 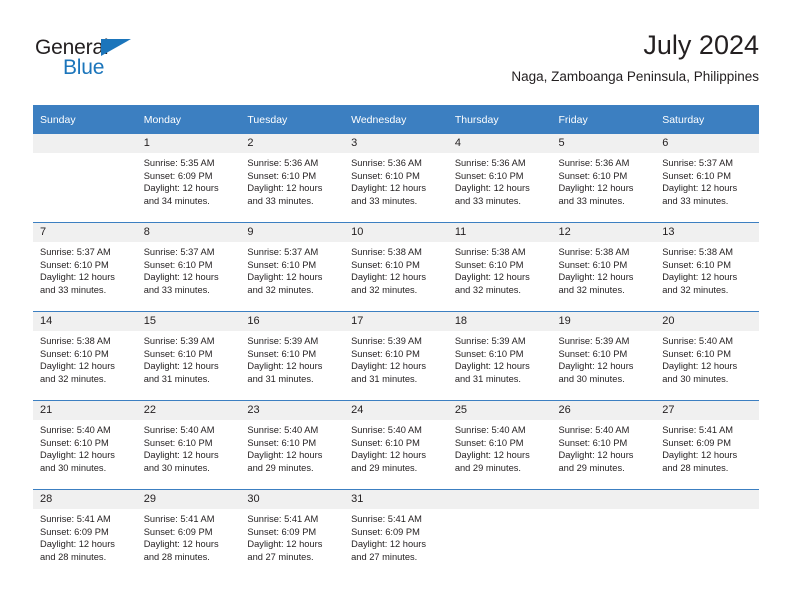 What do you see at coordinates (591, 467) in the screenshot?
I see `daylight-text-line2: and 29 minutes.` at bounding box center [591, 467].